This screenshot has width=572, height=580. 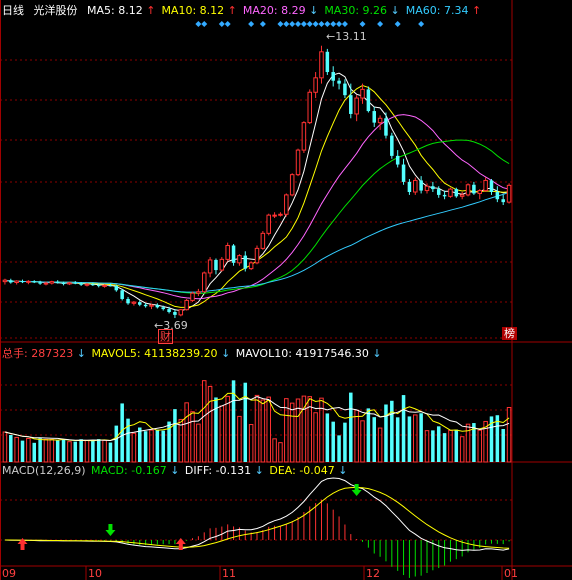 I want to click on ma-legend-item: MA60: 7.34 ↑, so click(x=443, y=10).